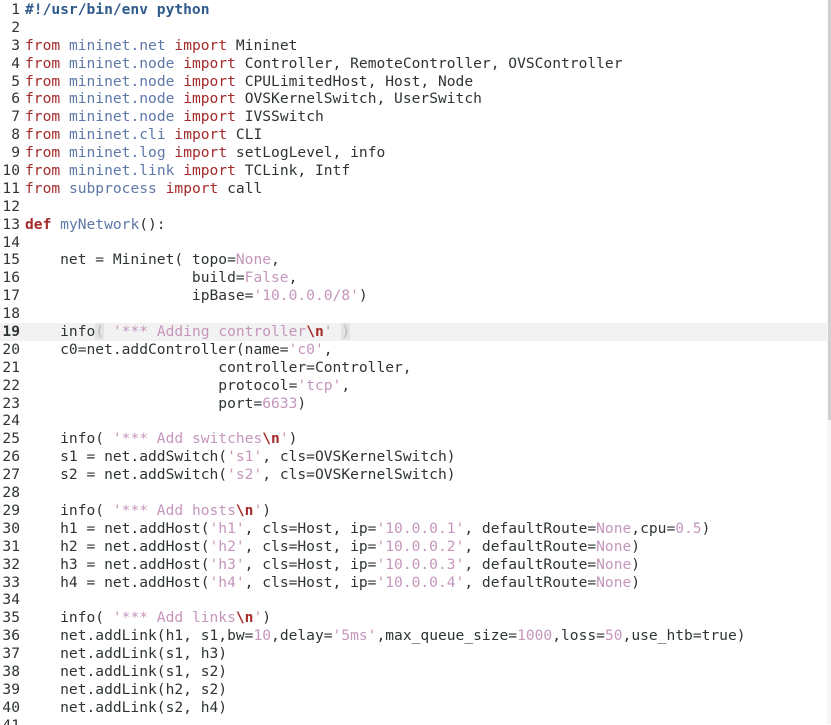 The image size is (831, 725). Describe the element at coordinates (413, 511) in the screenshot. I see `code-line: 29 info( '*** Add hosts\n')` at that location.